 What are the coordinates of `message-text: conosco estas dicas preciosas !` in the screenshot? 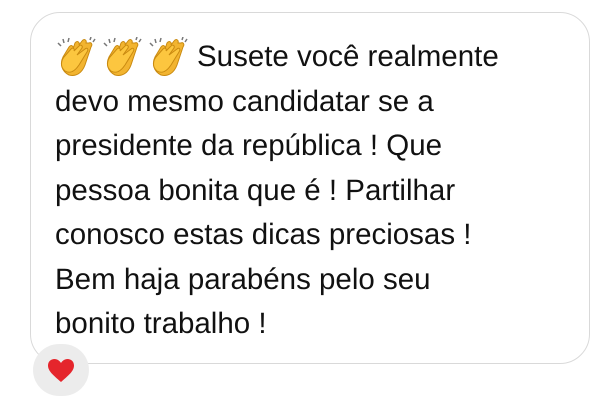 It's located at (263, 235).